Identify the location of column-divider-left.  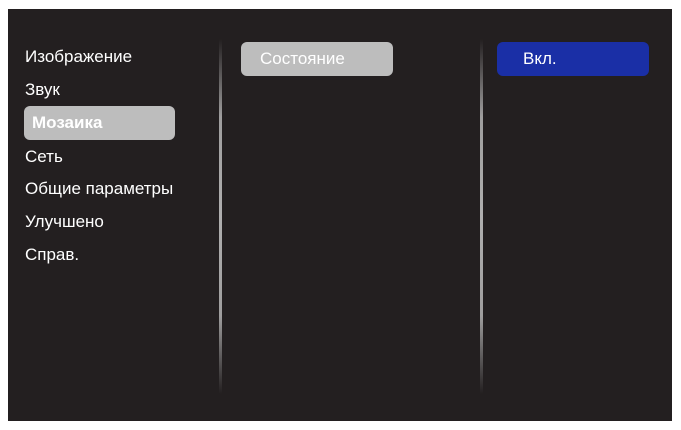
(220, 216).